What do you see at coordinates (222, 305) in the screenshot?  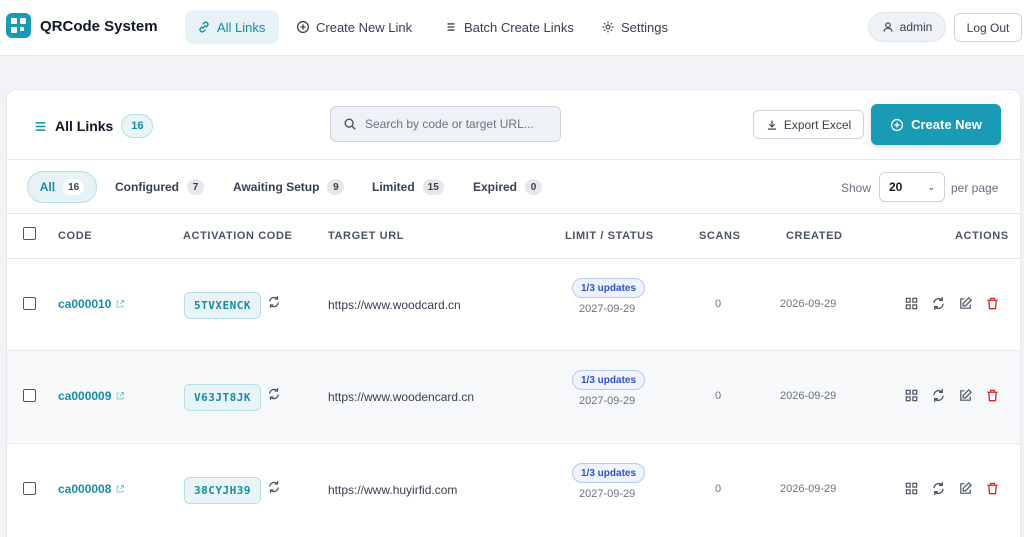 I see `activation-code-badge: 5TVXENCK` at bounding box center [222, 305].